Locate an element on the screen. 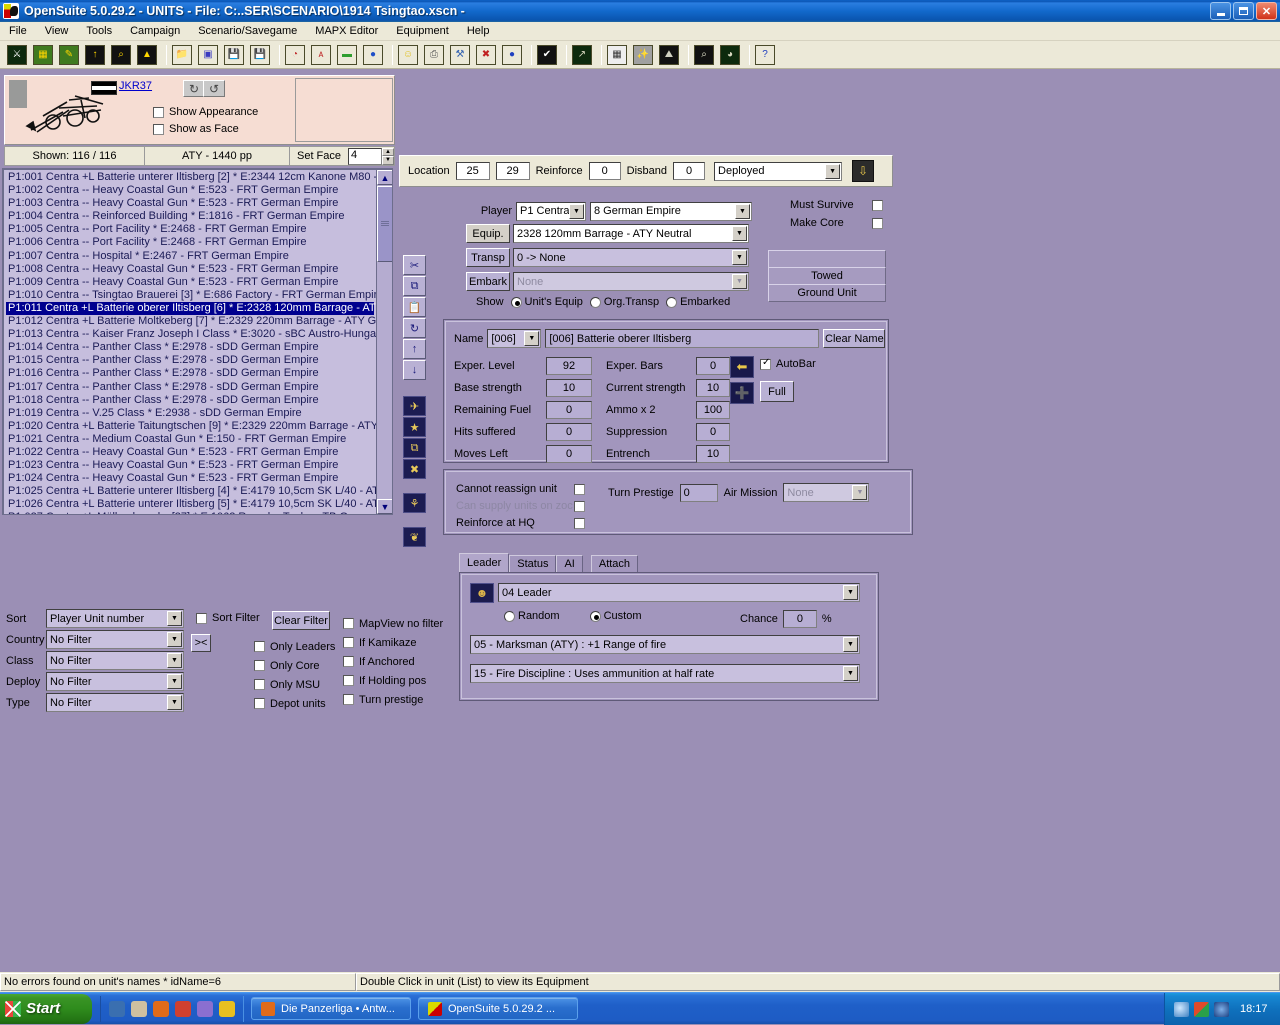  app-icon is located at coordinates (205, 1008).